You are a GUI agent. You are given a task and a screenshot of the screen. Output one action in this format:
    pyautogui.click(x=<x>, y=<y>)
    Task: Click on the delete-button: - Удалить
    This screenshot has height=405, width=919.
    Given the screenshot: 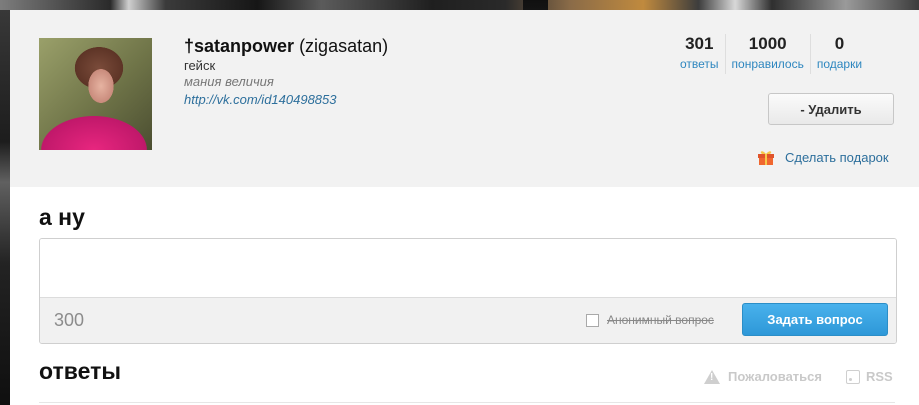 What is the action you would take?
    pyautogui.click(x=831, y=109)
    